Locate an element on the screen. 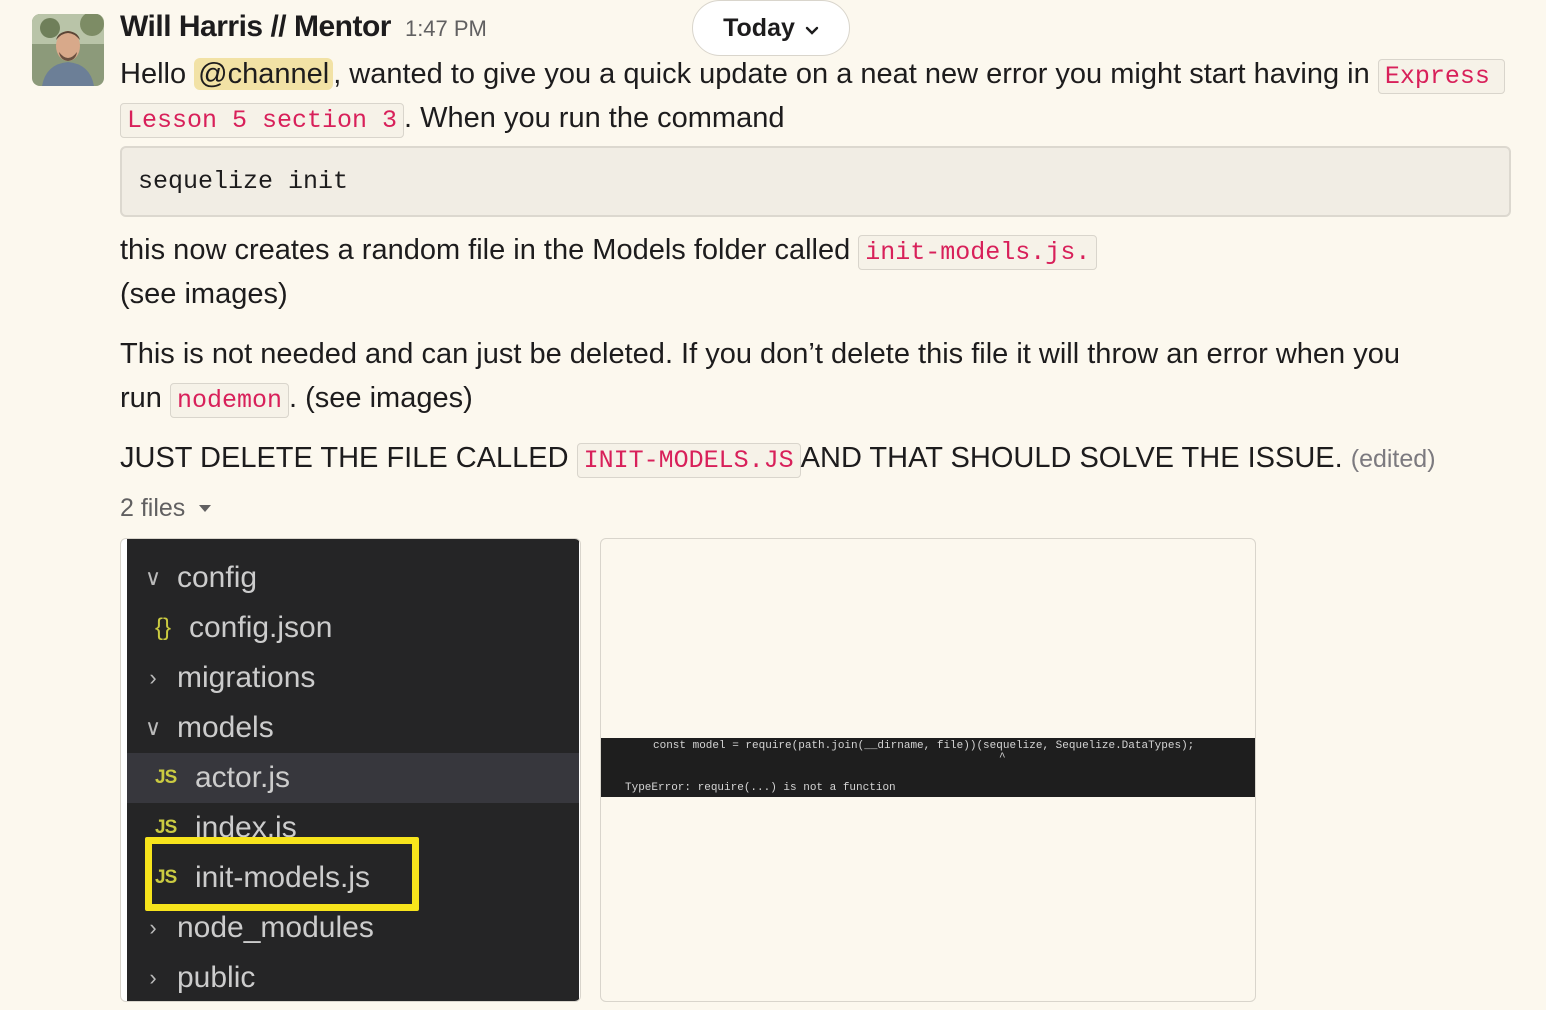  text-span: AND THAT SHOULD SOLVE THE ISSUE. is located at coordinates (1071, 458).